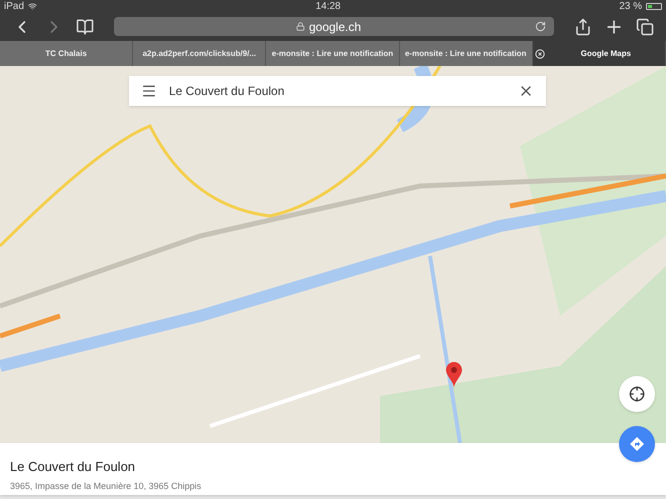 The image size is (666, 499). What do you see at coordinates (583, 27) in the screenshot?
I see `share-icon` at bounding box center [583, 27].